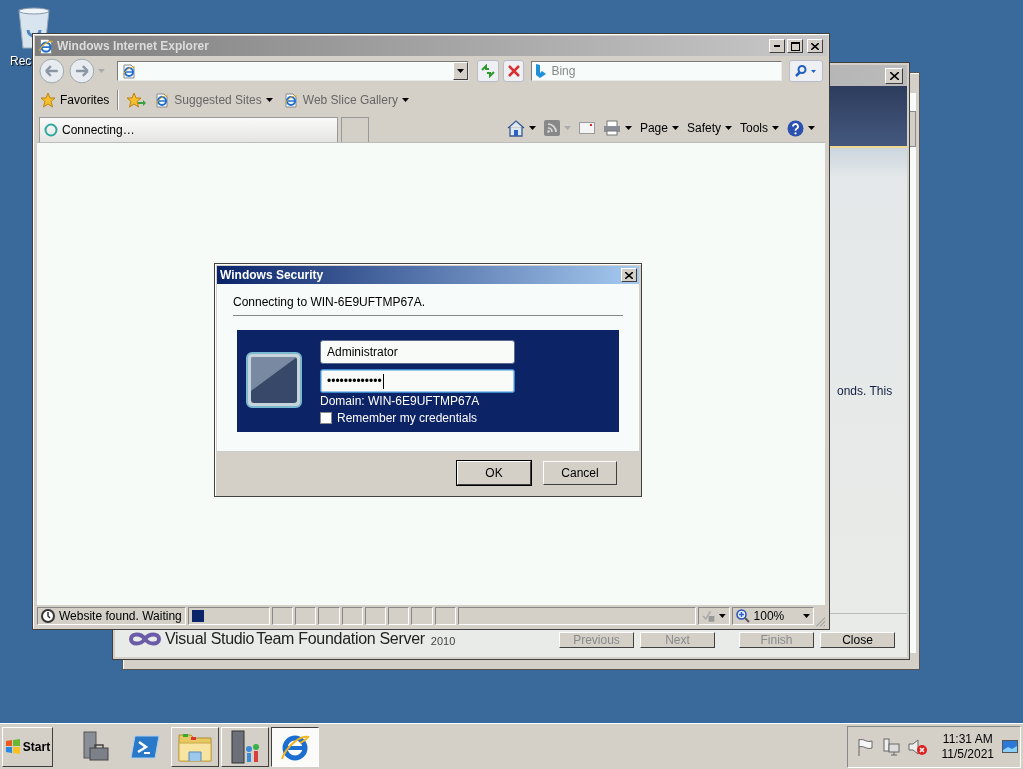  I want to click on command-menu: Safety, so click(709, 128).